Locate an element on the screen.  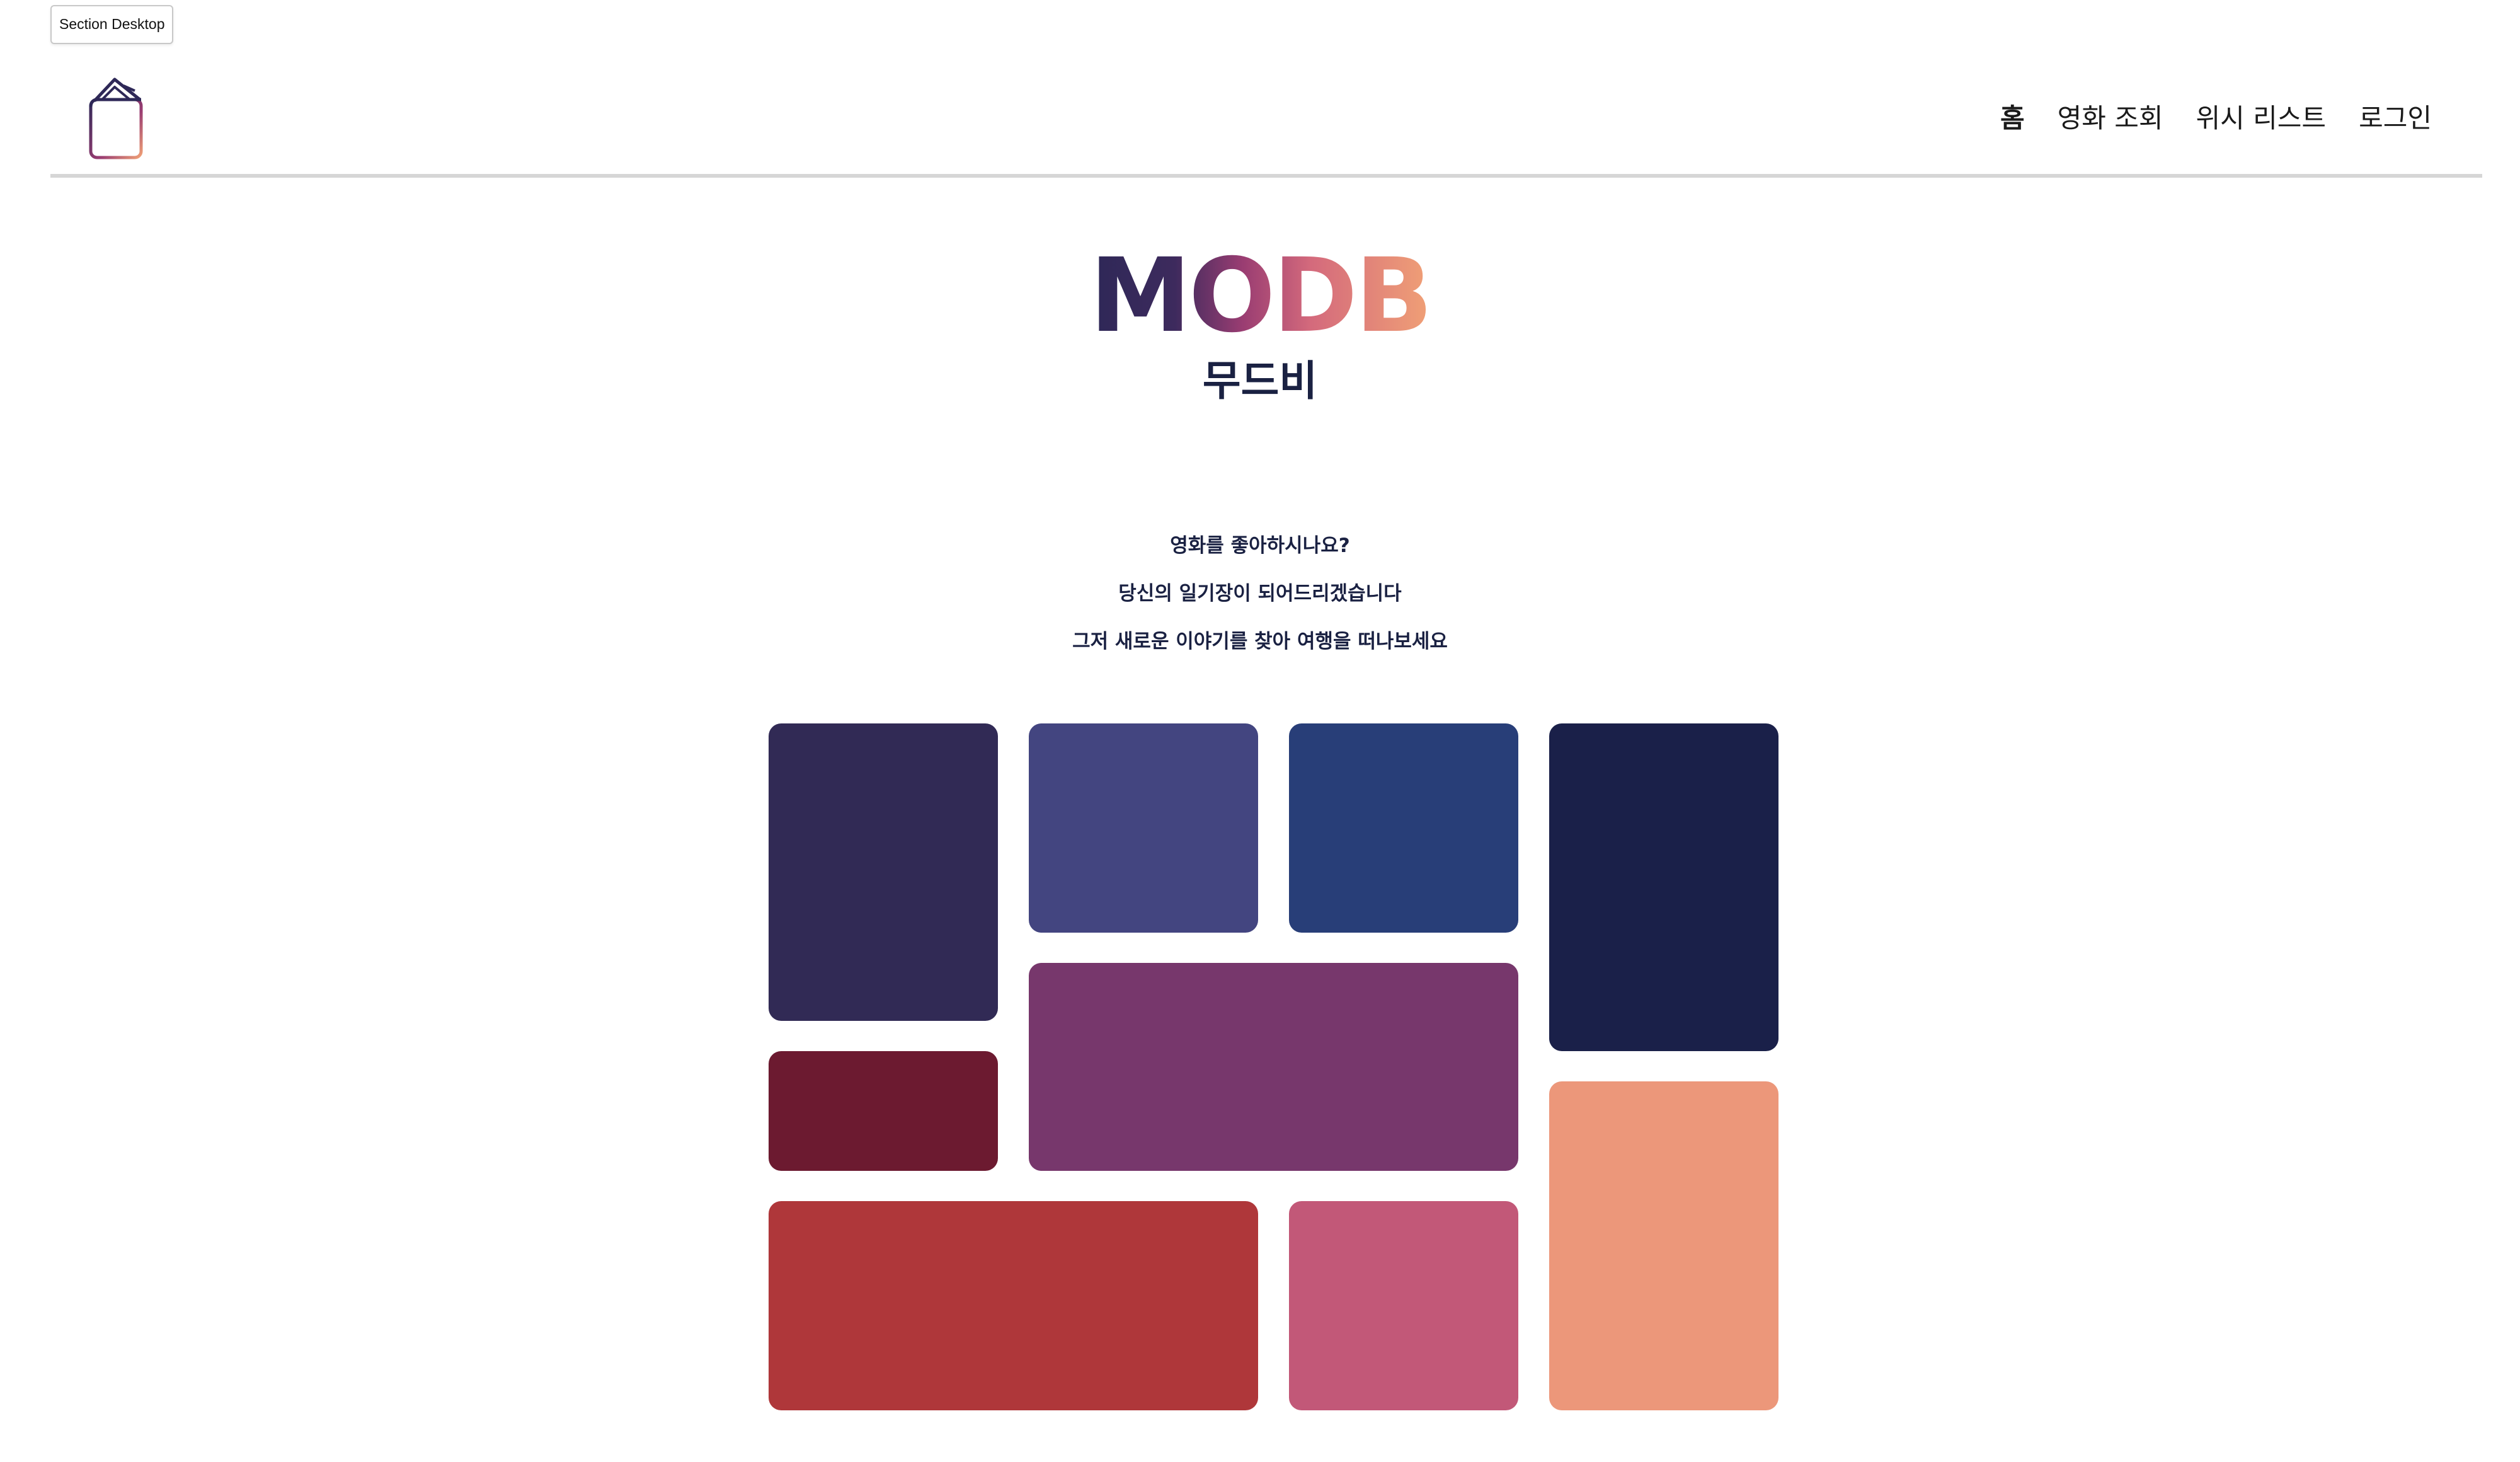
diary-logo-icon is located at coordinates (118, 118).